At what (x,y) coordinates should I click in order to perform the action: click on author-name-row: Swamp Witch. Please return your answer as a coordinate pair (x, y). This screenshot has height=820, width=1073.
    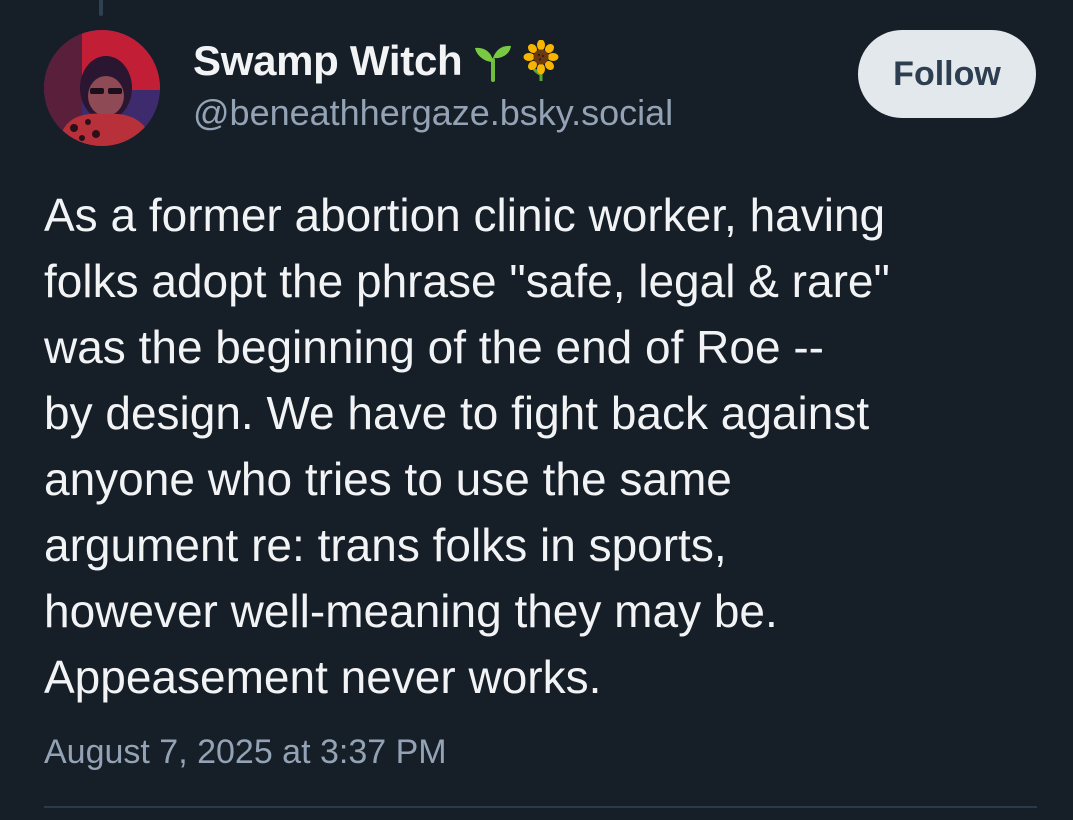
    Looking at the image, I should click on (377, 61).